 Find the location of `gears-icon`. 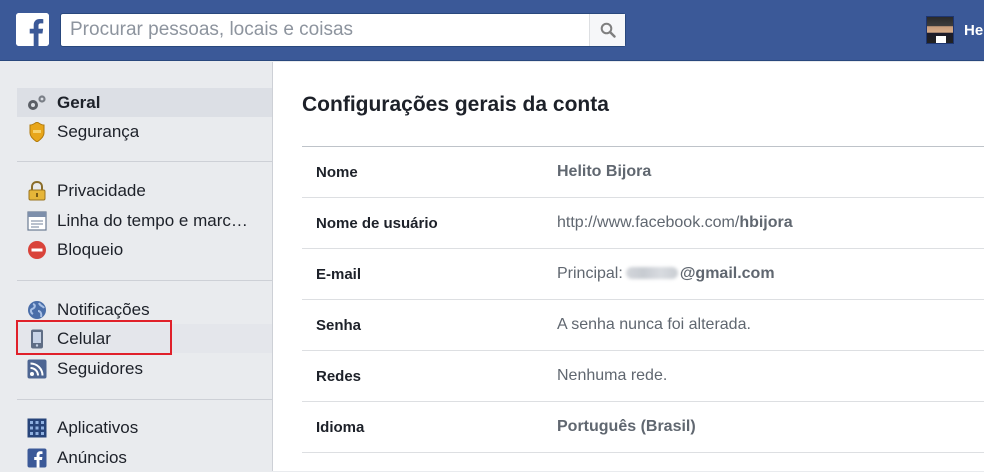

gears-icon is located at coordinates (37, 103).